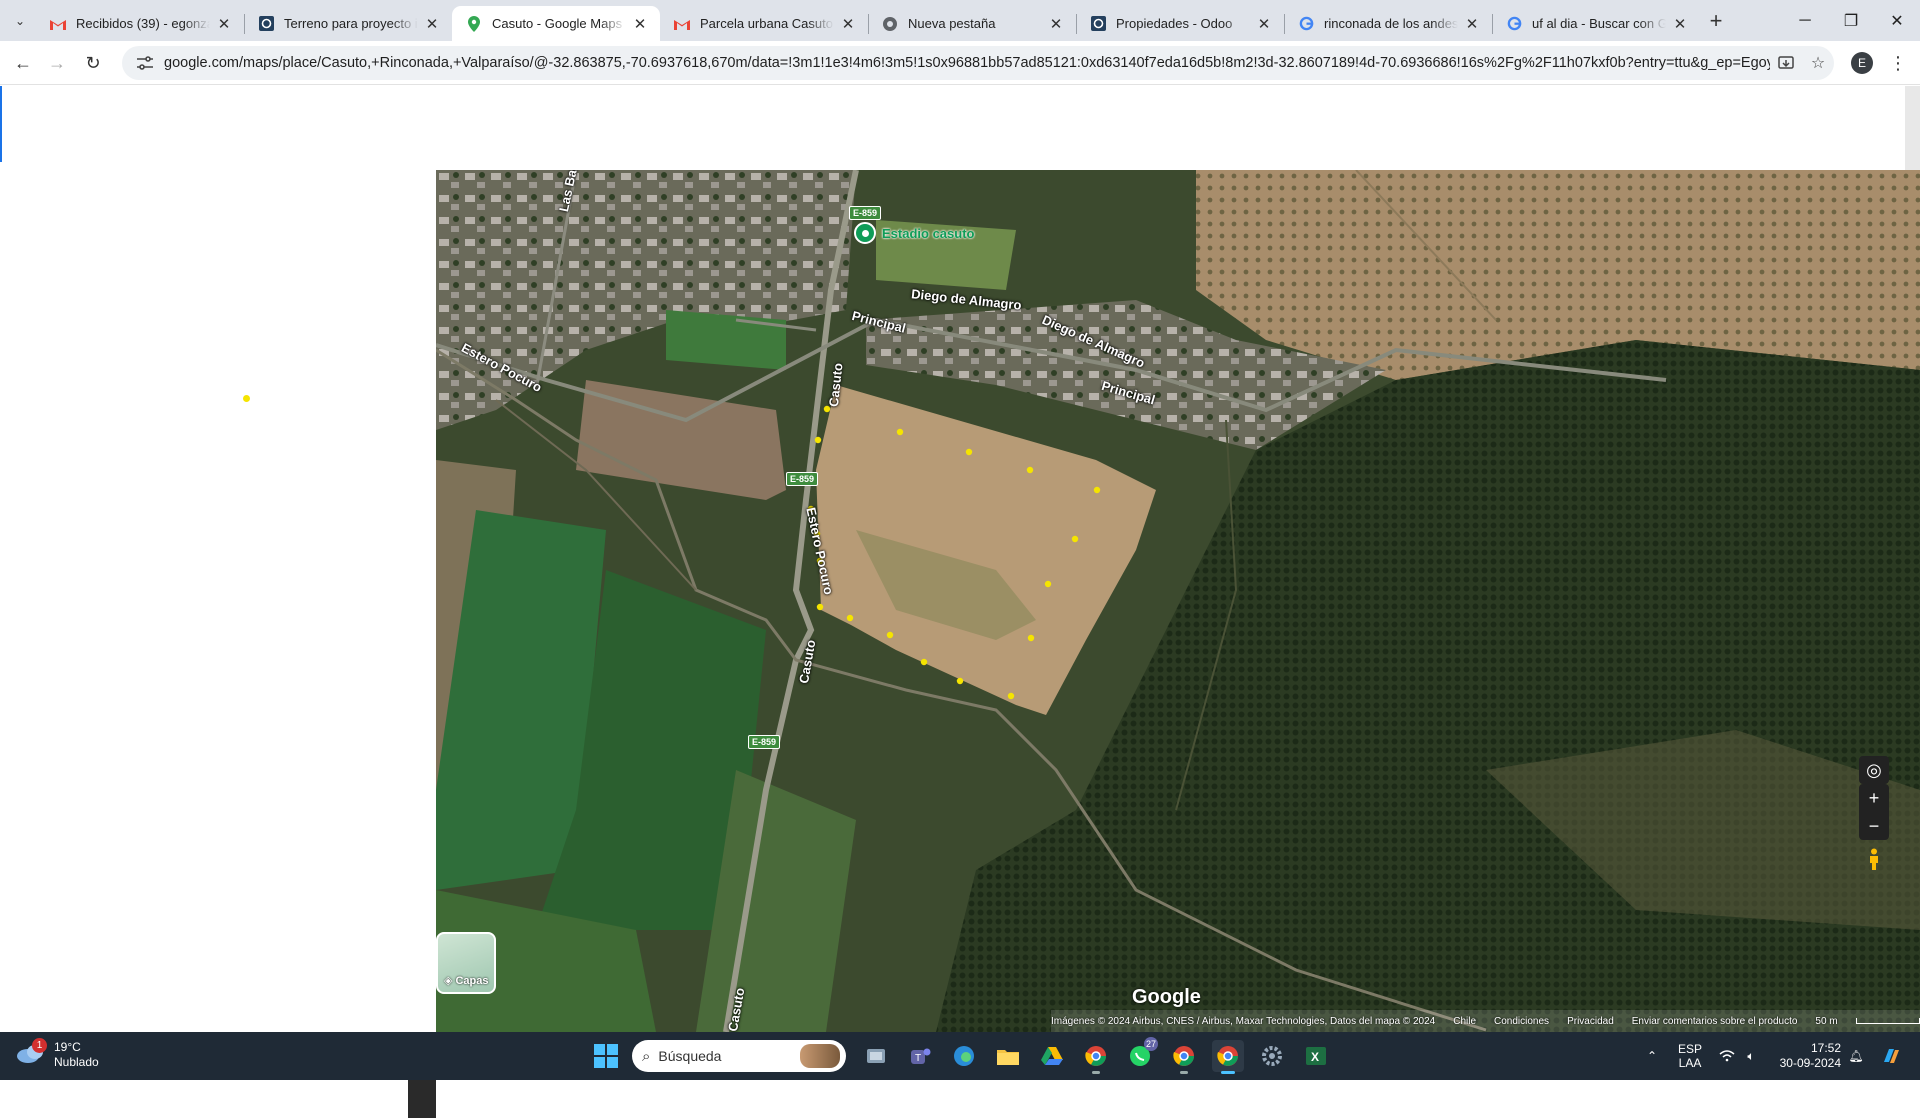 The height and width of the screenshot is (1118, 1920). I want to click on volume-icon: 🔈︎, so click(1751, 1056).